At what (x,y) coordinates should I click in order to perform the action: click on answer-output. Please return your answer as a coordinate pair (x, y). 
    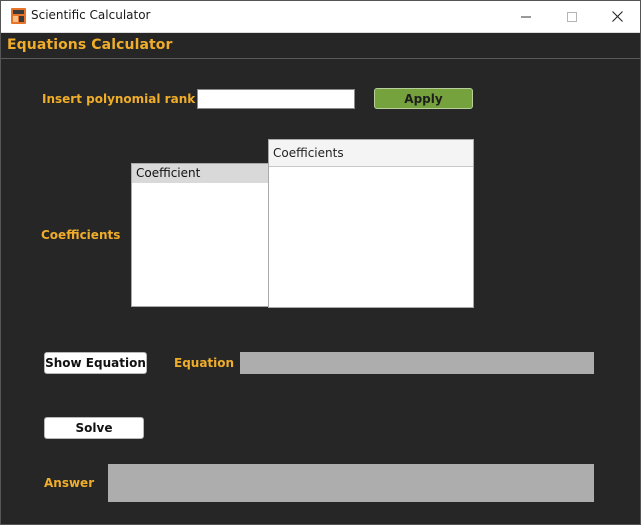
    Looking at the image, I should click on (351, 483).